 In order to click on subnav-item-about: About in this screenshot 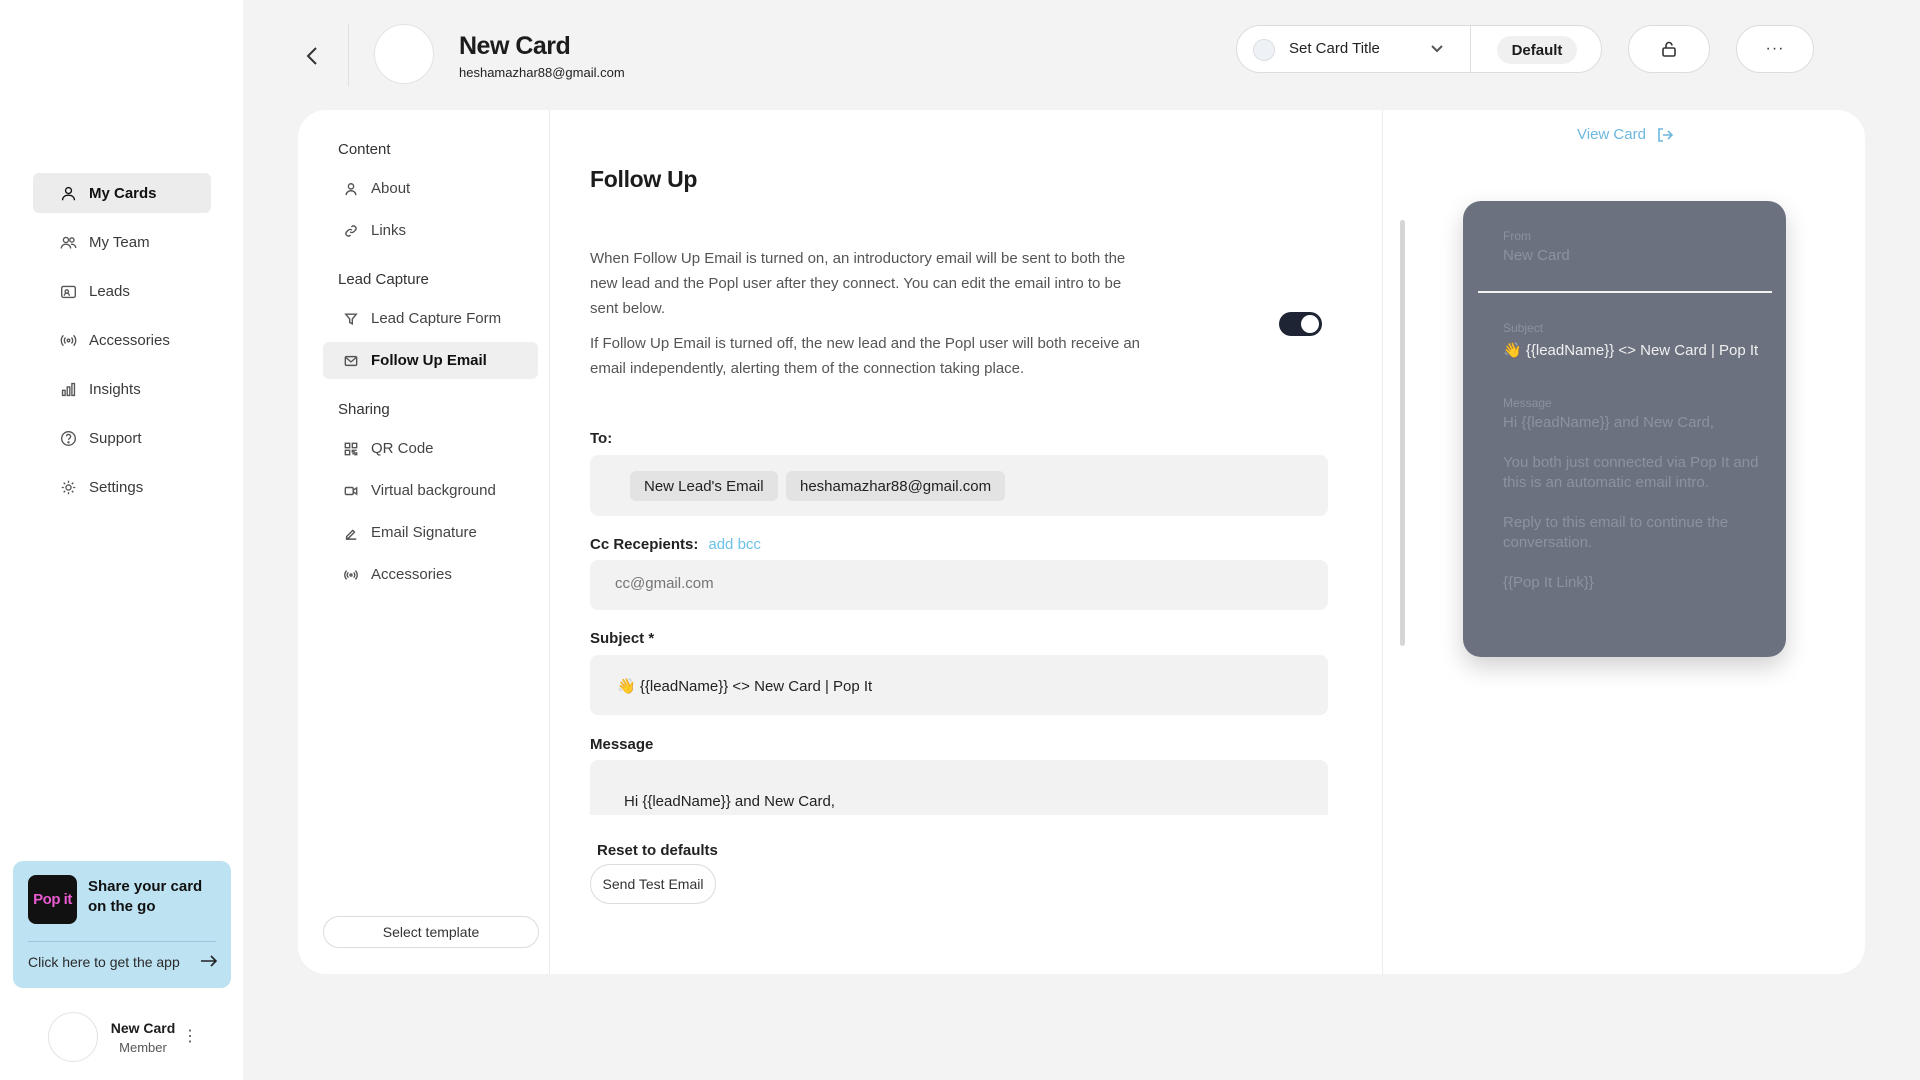, I will do `click(430, 188)`.